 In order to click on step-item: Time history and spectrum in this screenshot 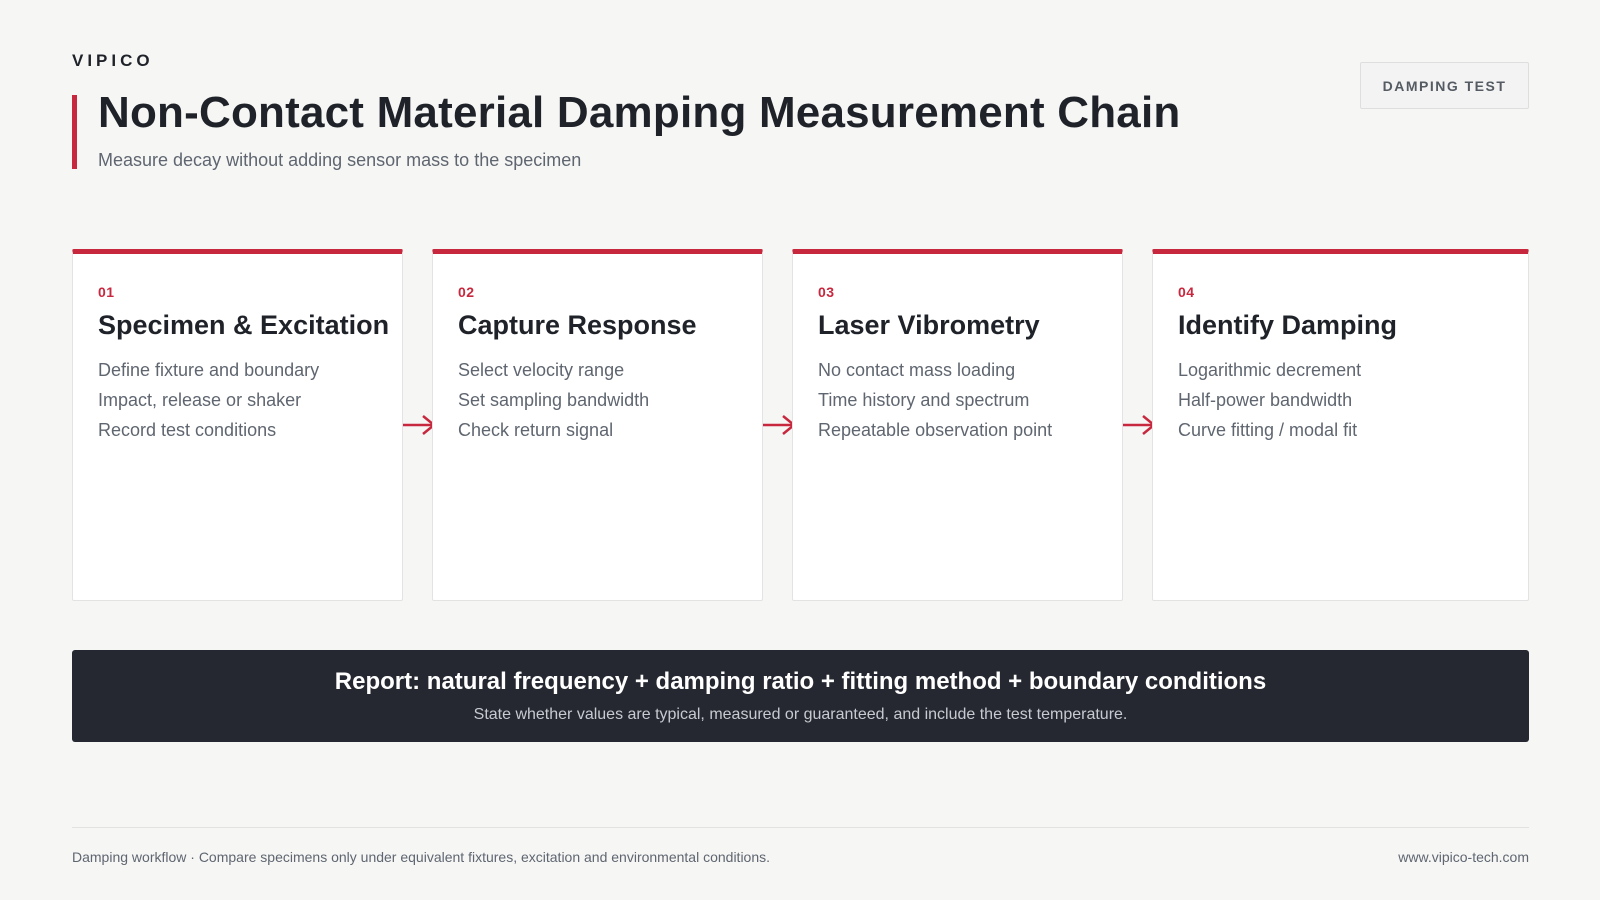, I will do `click(924, 400)`.